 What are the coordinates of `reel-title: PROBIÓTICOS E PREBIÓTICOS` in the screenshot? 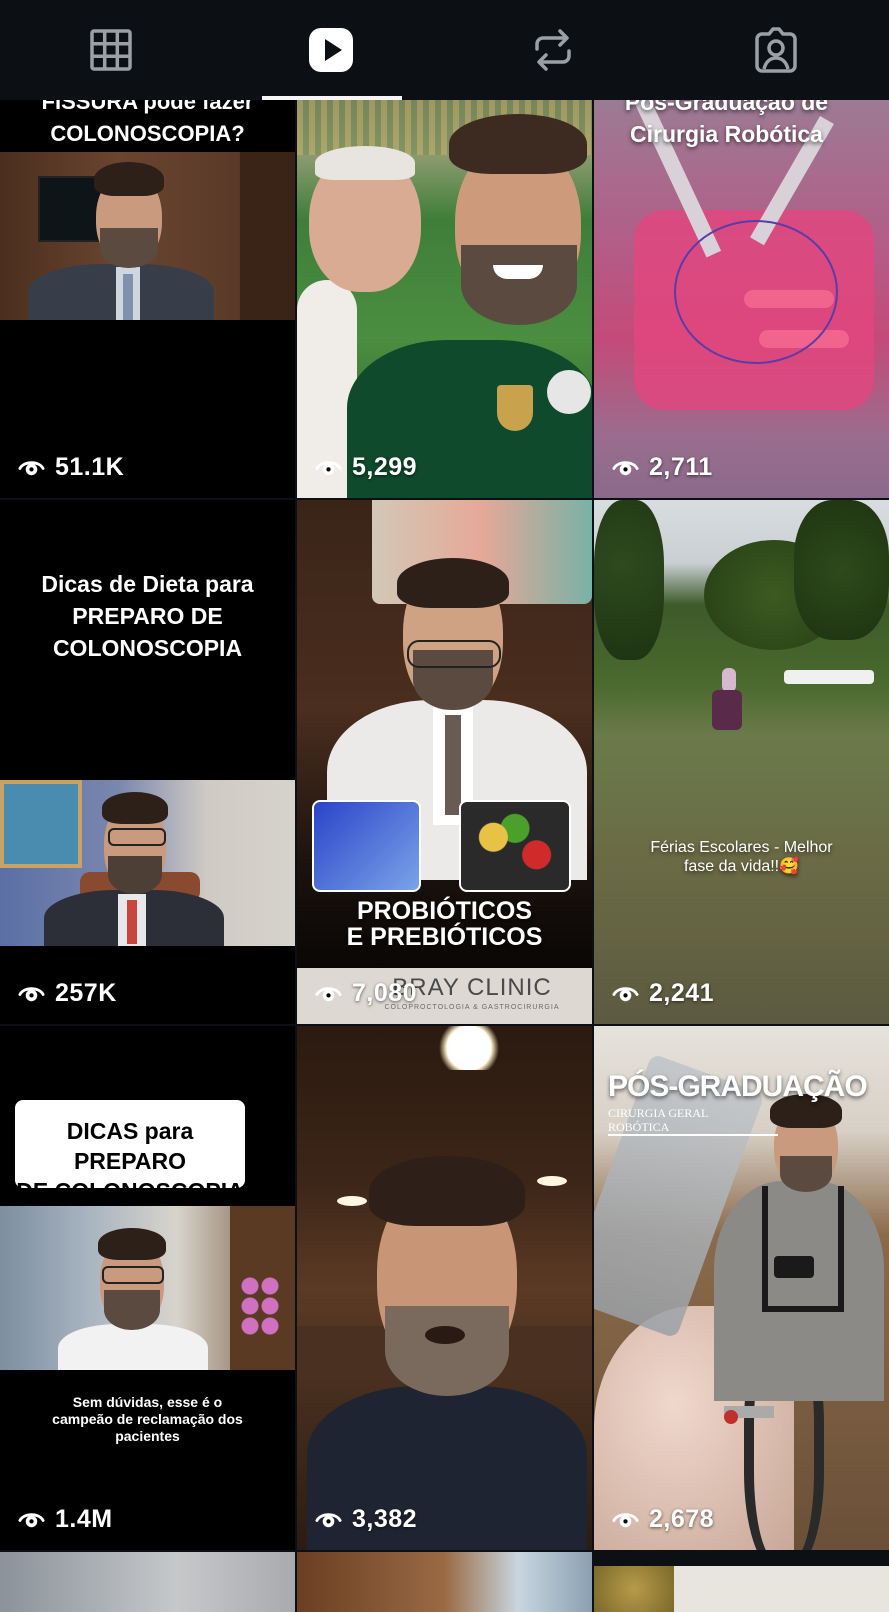 It's located at (444, 924).